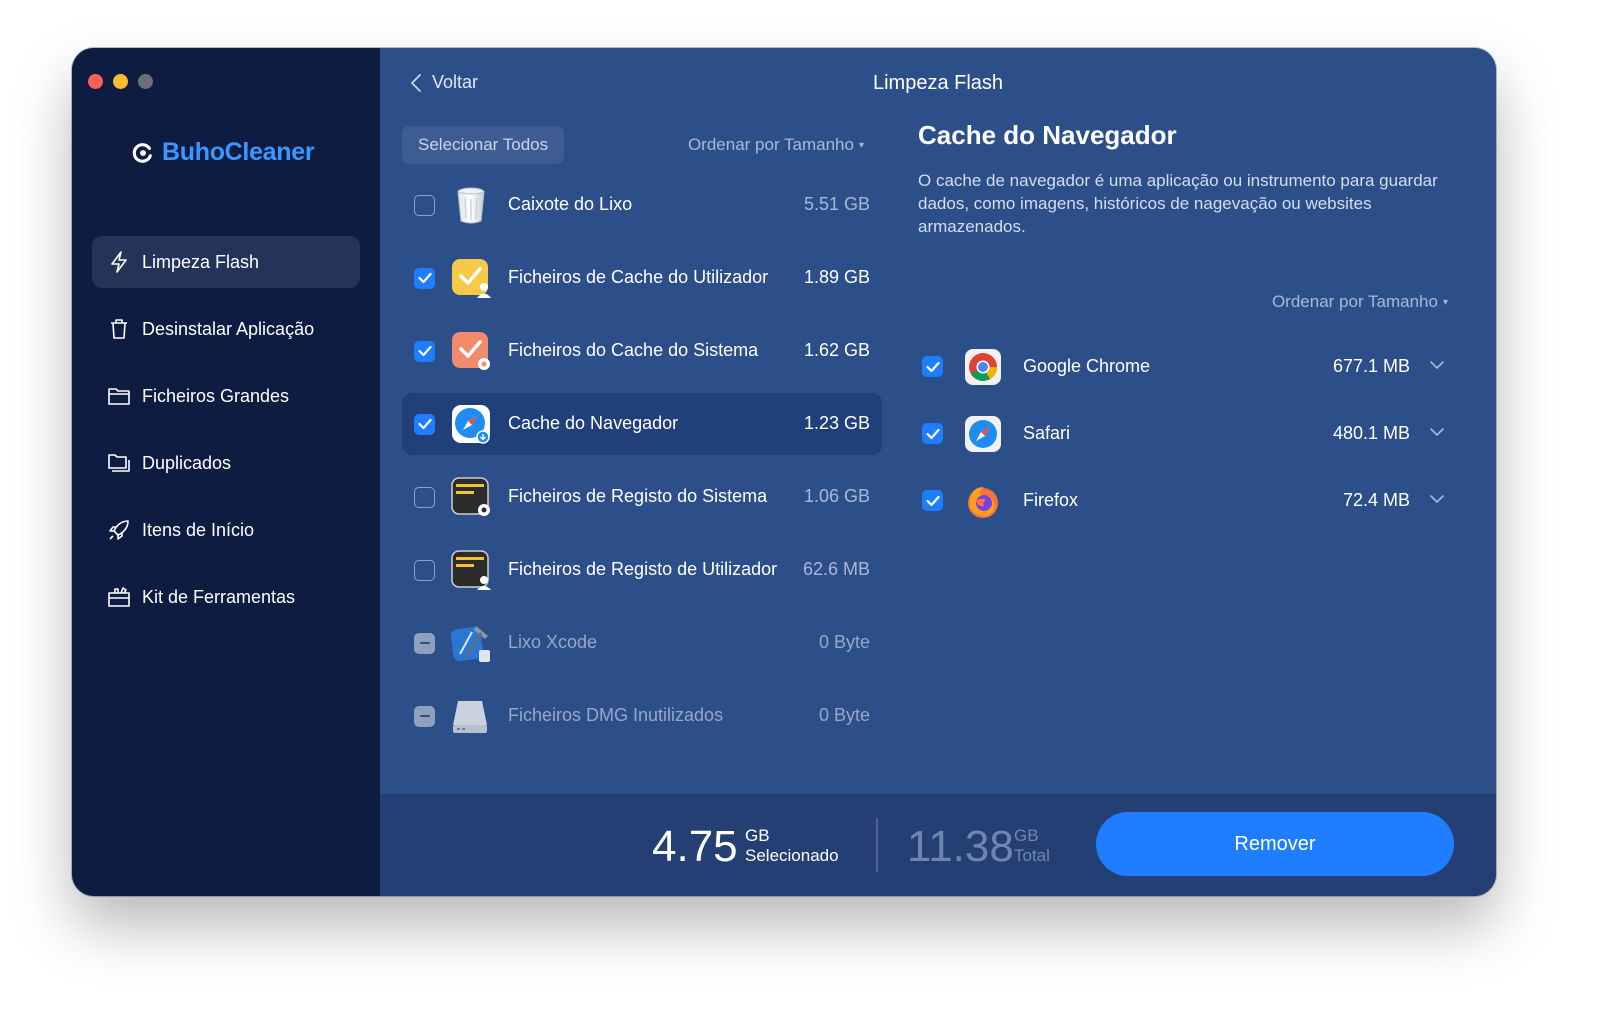 The height and width of the screenshot is (1011, 1600). I want to click on user-cache-icon, so click(471, 278).